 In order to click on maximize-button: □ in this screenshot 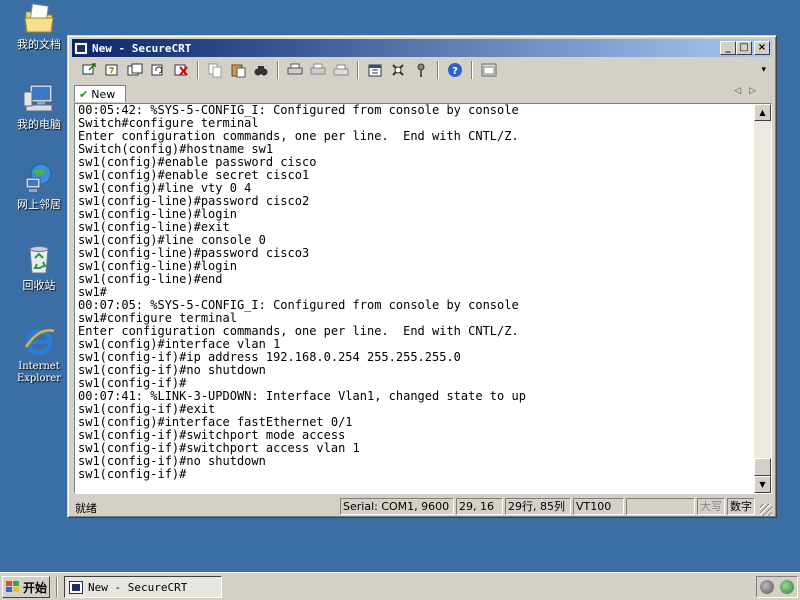, I will do `click(744, 48)`.